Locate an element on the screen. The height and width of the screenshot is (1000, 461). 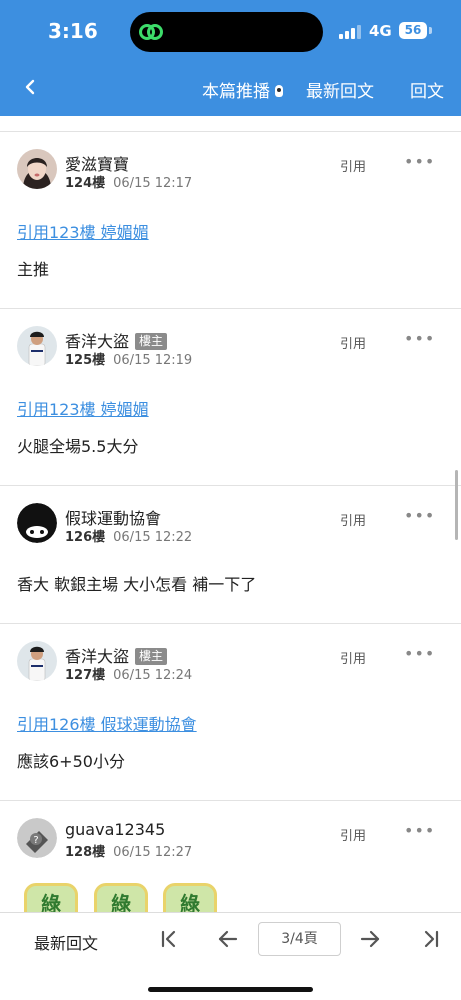
latest-replies-link: 最新回文 is located at coordinates (66, 942).